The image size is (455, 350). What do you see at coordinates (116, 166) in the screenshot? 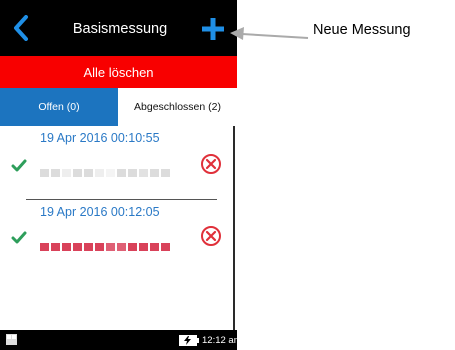
I see `measurement-row: 19 Apr 2016 00:10:55` at bounding box center [116, 166].